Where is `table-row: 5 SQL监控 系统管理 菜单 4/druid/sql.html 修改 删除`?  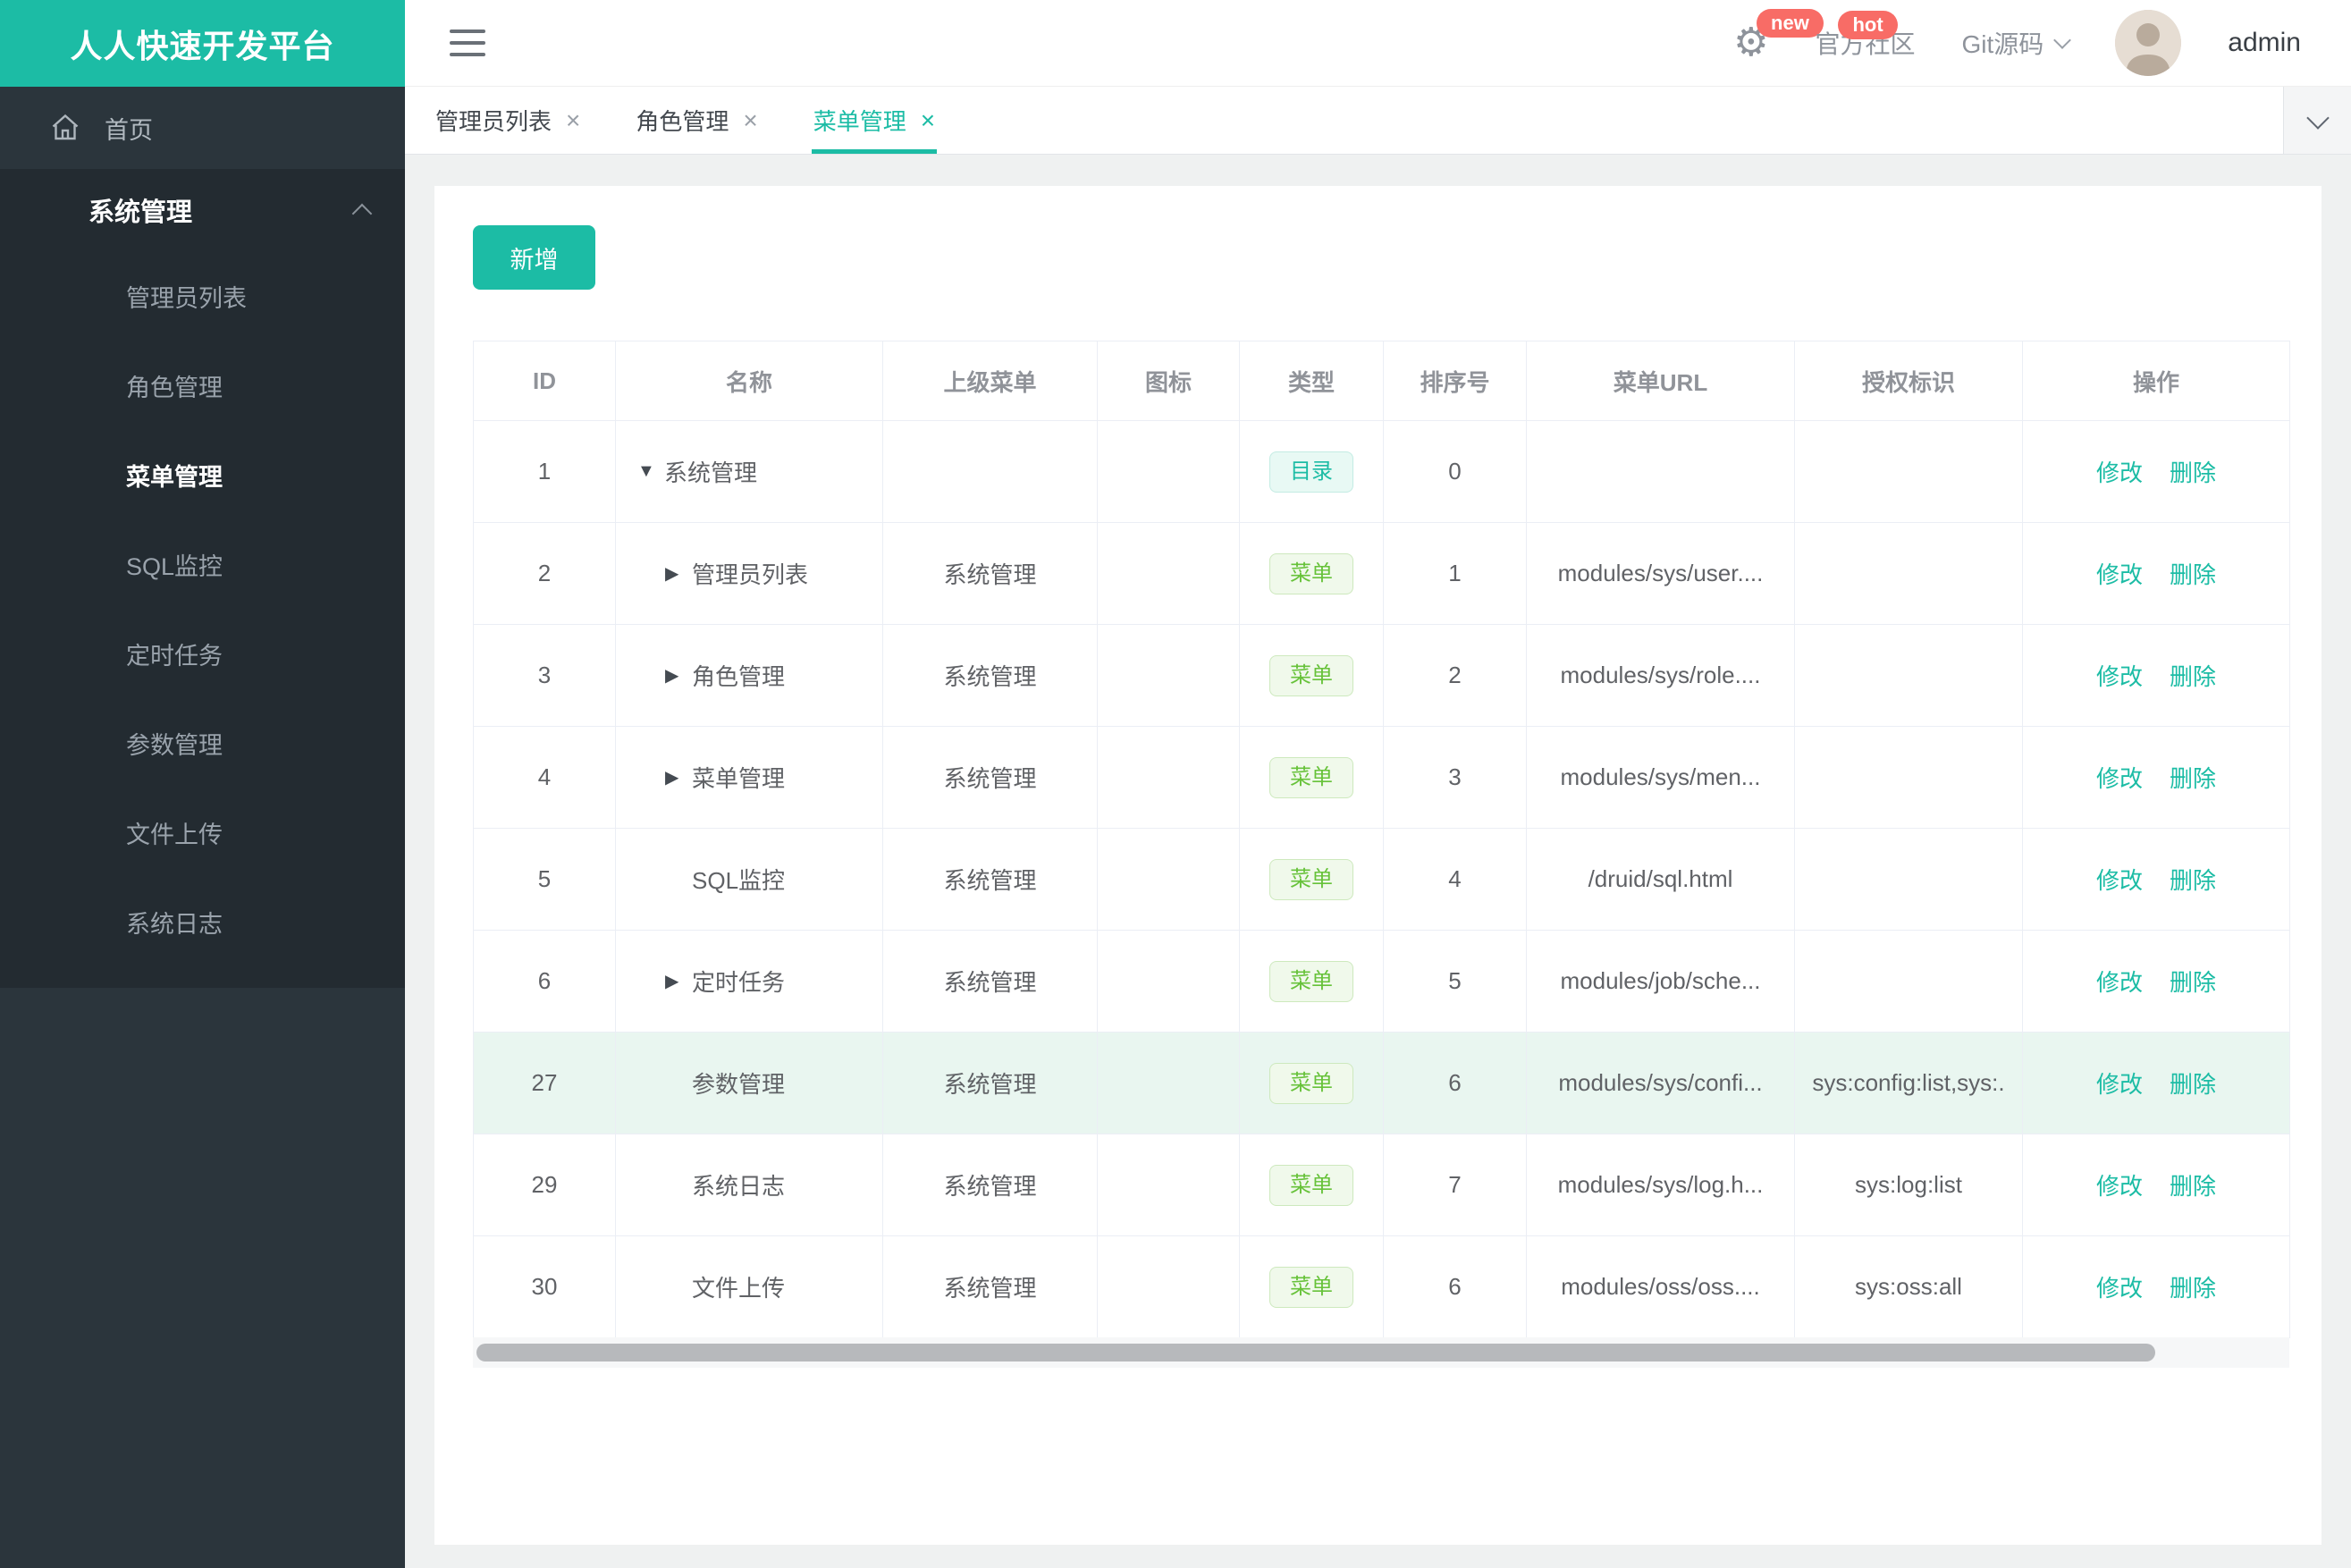
table-row: 5 SQL监控 系统管理 菜单 4/druid/sql.html 修改 删除 is located at coordinates (1381, 879).